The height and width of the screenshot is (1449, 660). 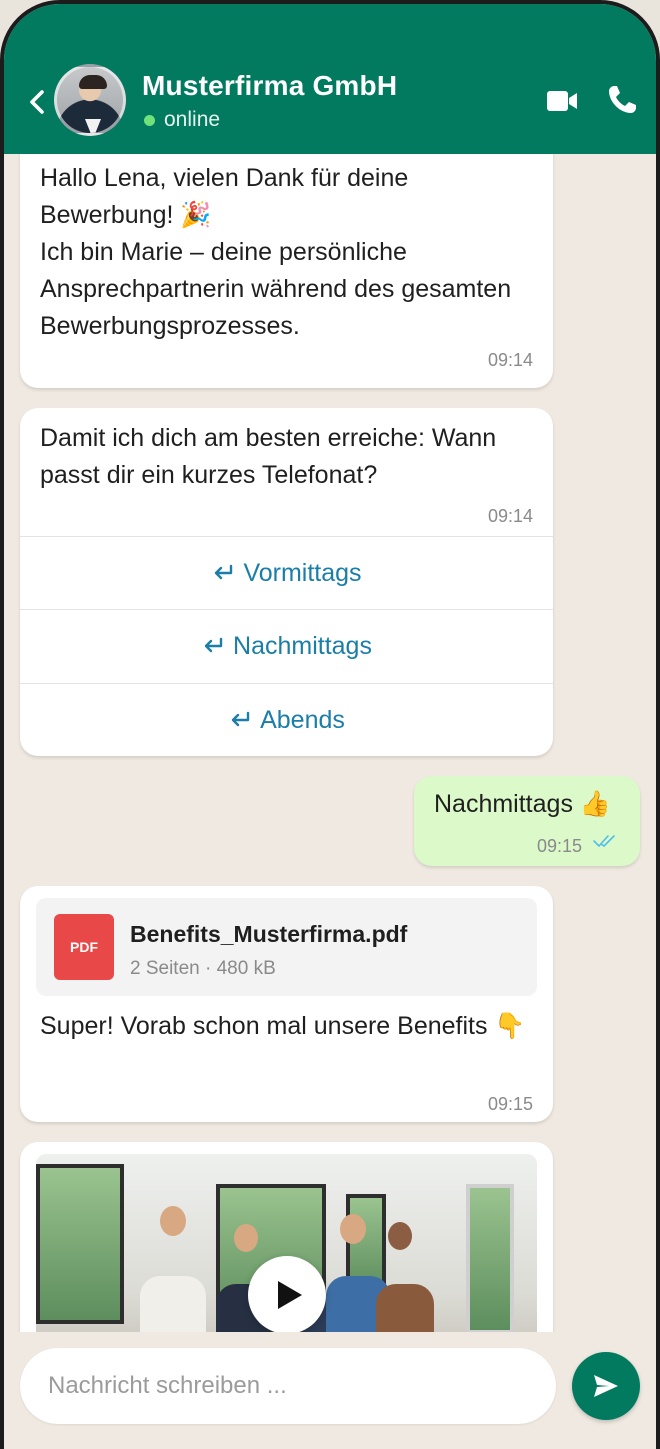 I want to click on play-icon, so click(x=289, y=1295).